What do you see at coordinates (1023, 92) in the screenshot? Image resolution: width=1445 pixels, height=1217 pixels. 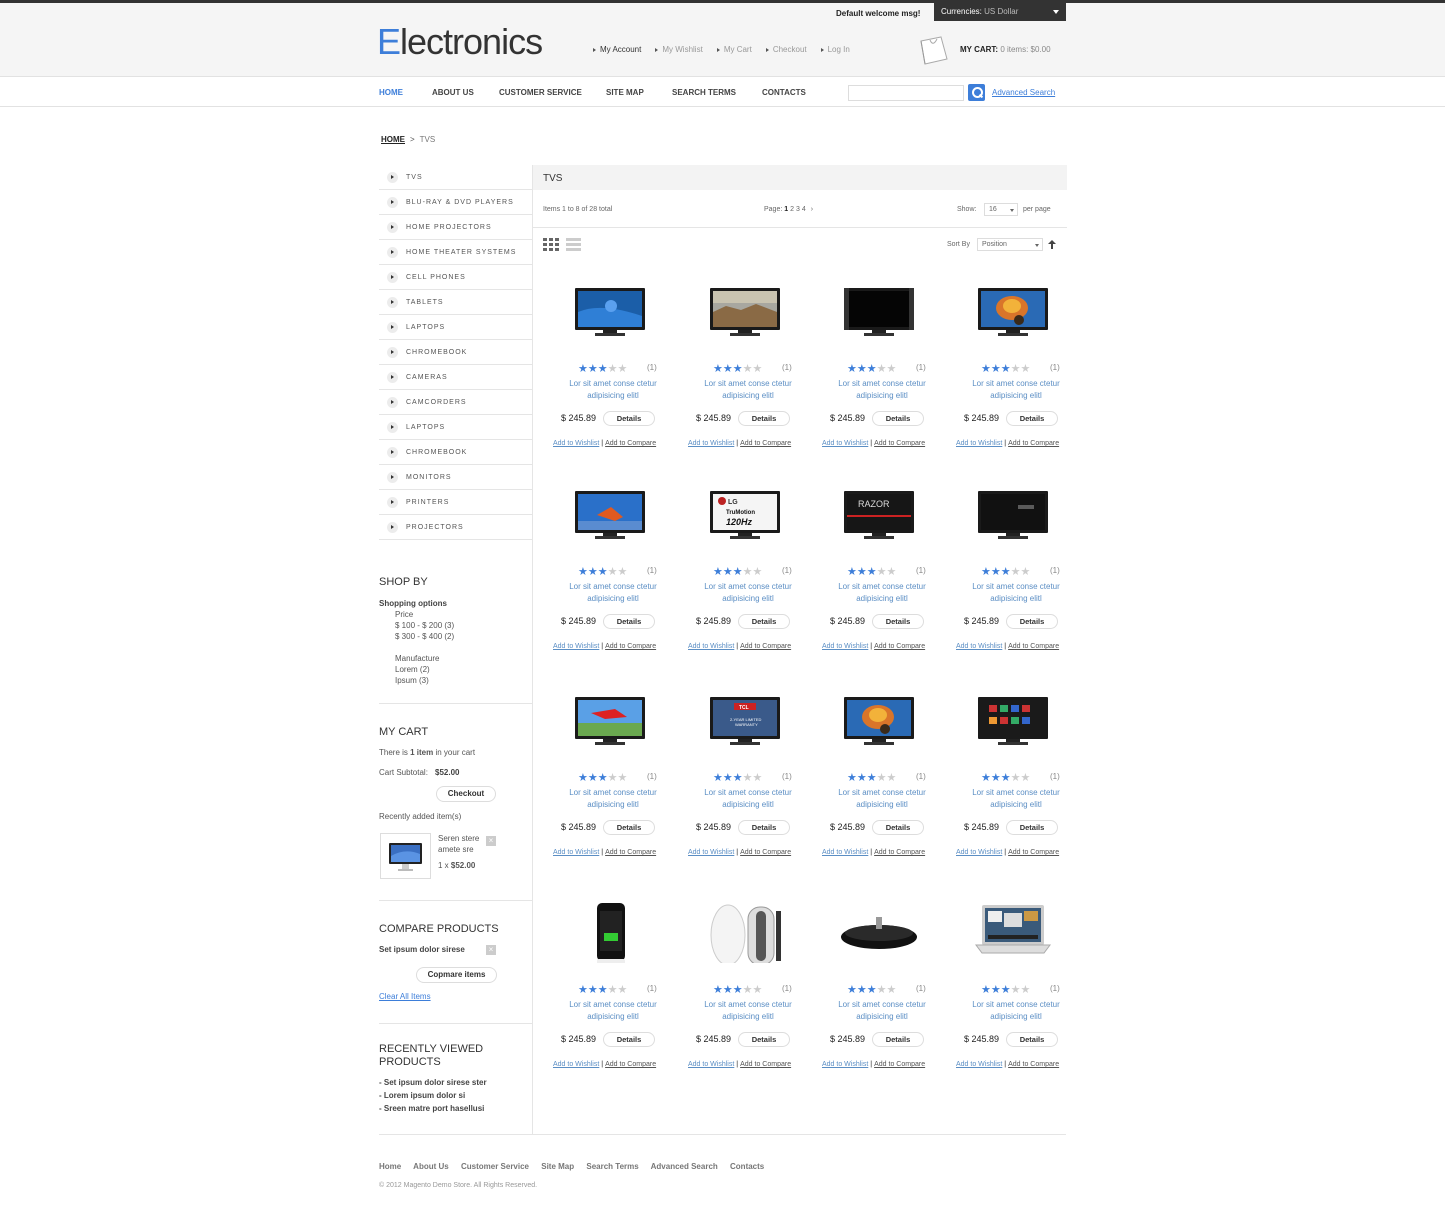 I see `advanced-search-link: Advanced Search` at bounding box center [1023, 92].